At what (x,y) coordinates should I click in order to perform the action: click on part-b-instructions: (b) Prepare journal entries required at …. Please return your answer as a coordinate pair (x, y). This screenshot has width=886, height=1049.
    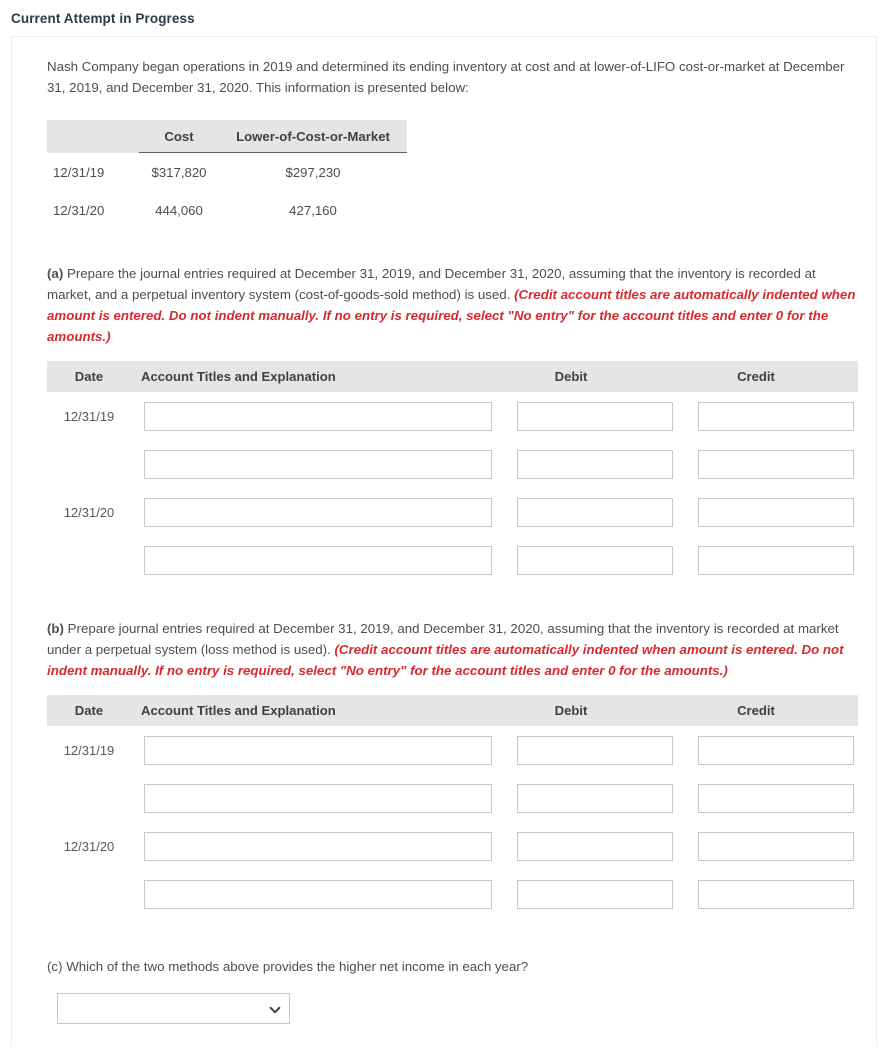
    Looking at the image, I should click on (452, 649).